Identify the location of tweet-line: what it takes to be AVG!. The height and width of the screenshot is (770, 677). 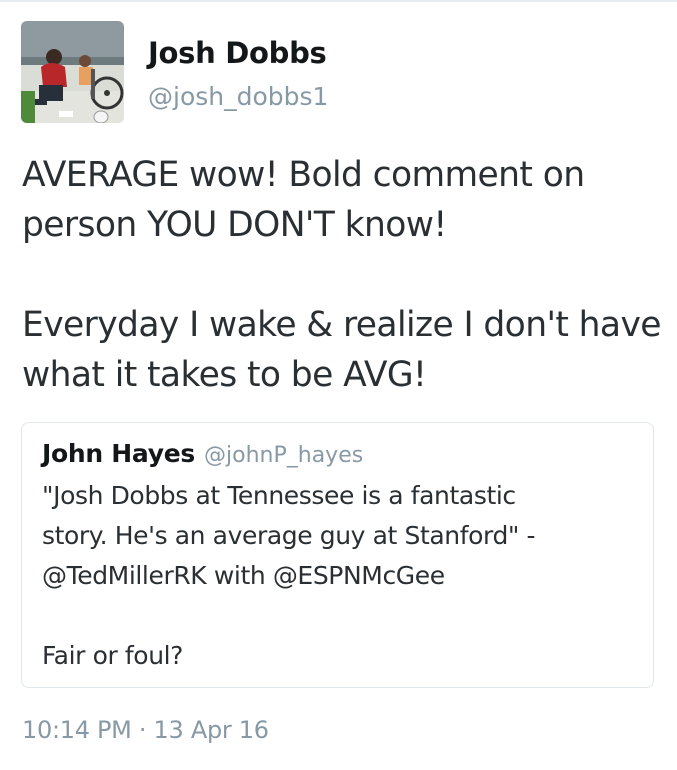
(224, 375).